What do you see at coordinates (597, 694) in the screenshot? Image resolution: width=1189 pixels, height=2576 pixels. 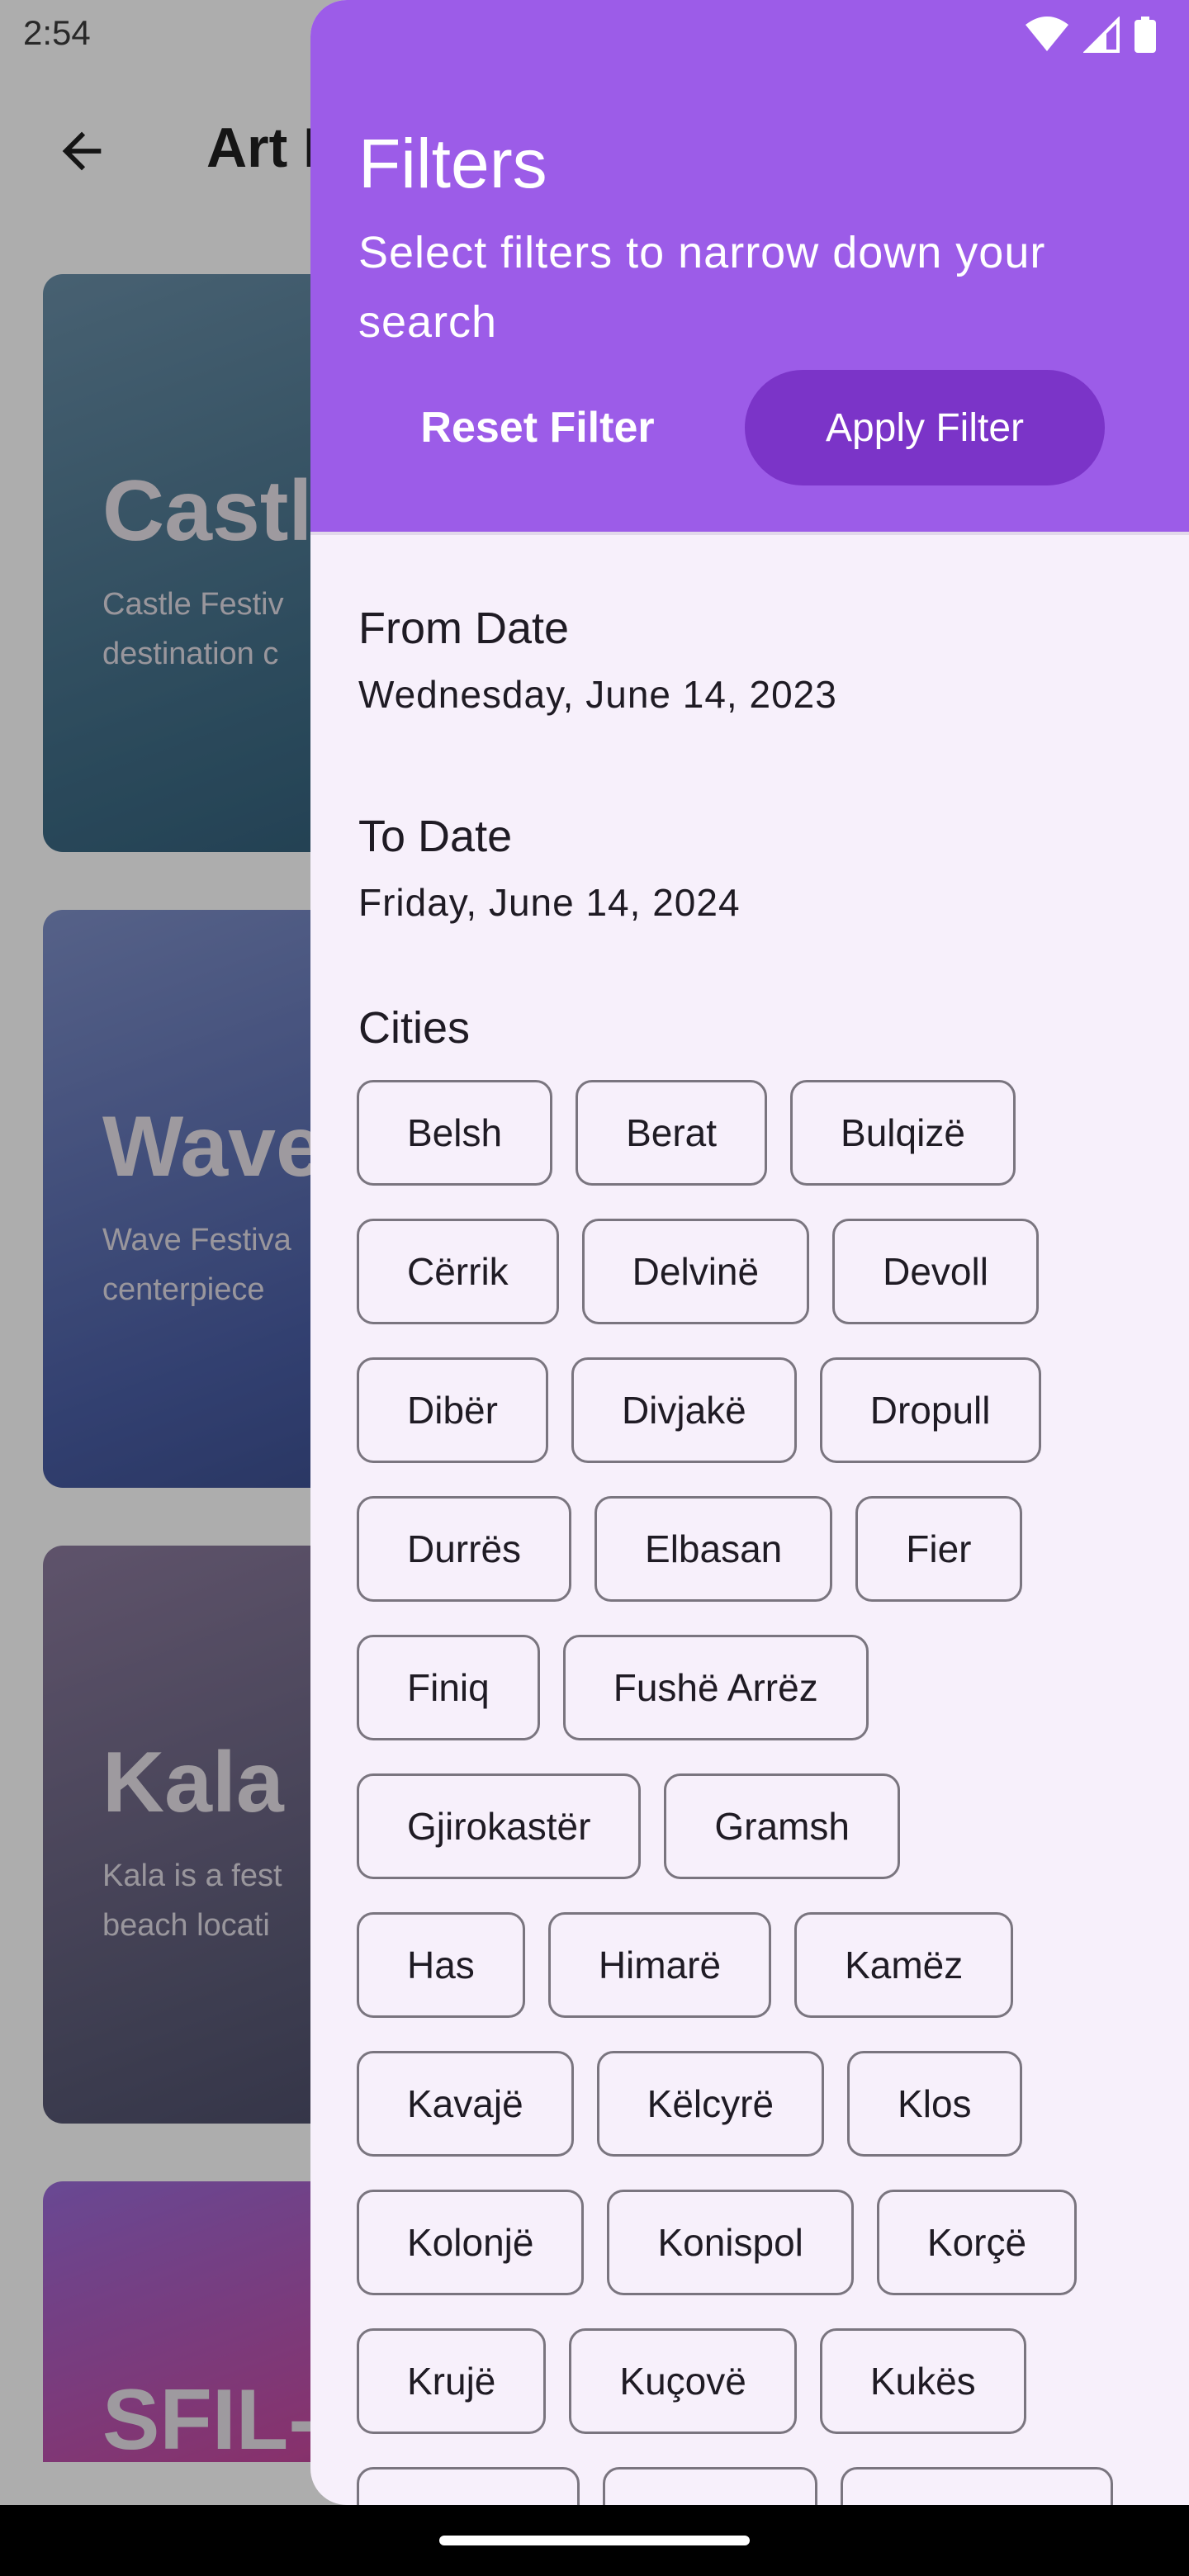 I see `from-date-value: Wednesday, June 14, 2023` at bounding box center [597, 694].